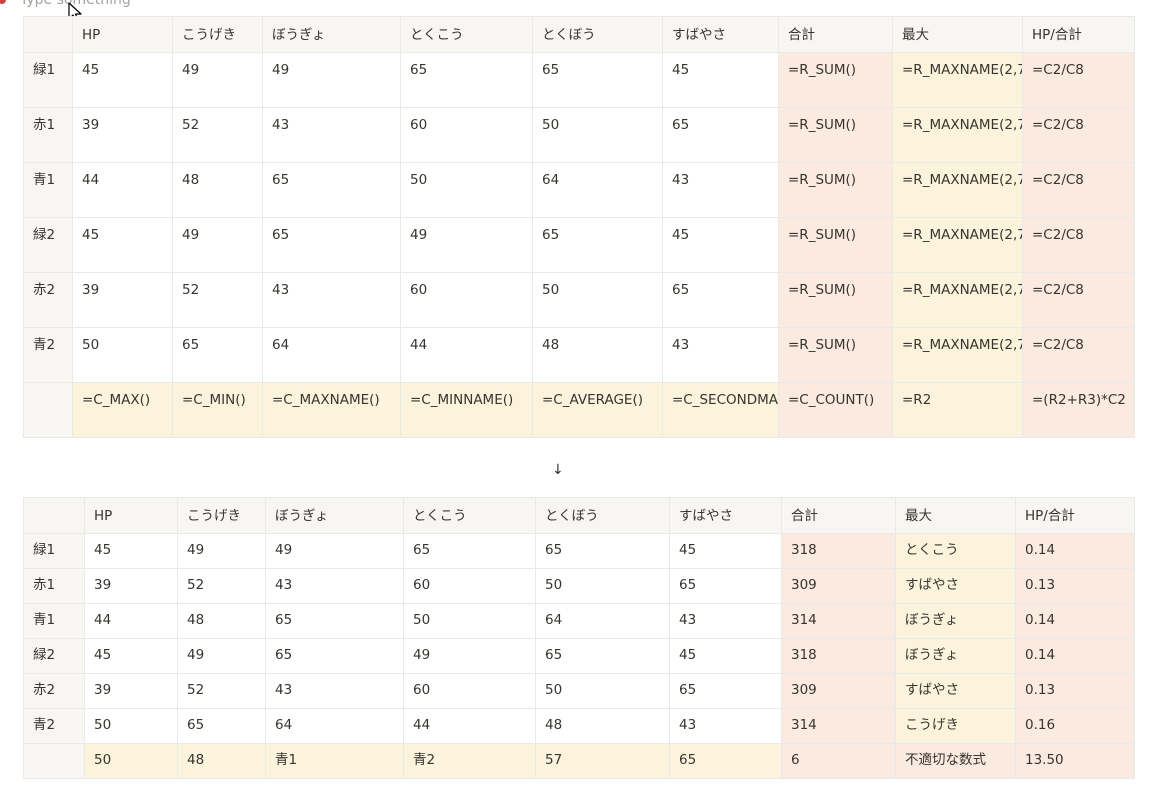 The width and height of the screenshot is (1169, 788). What do you see at coordinates (331, 34) in the screenshot?
I see `column-header: ぼうぎょ` at bounding box center [331, 34].